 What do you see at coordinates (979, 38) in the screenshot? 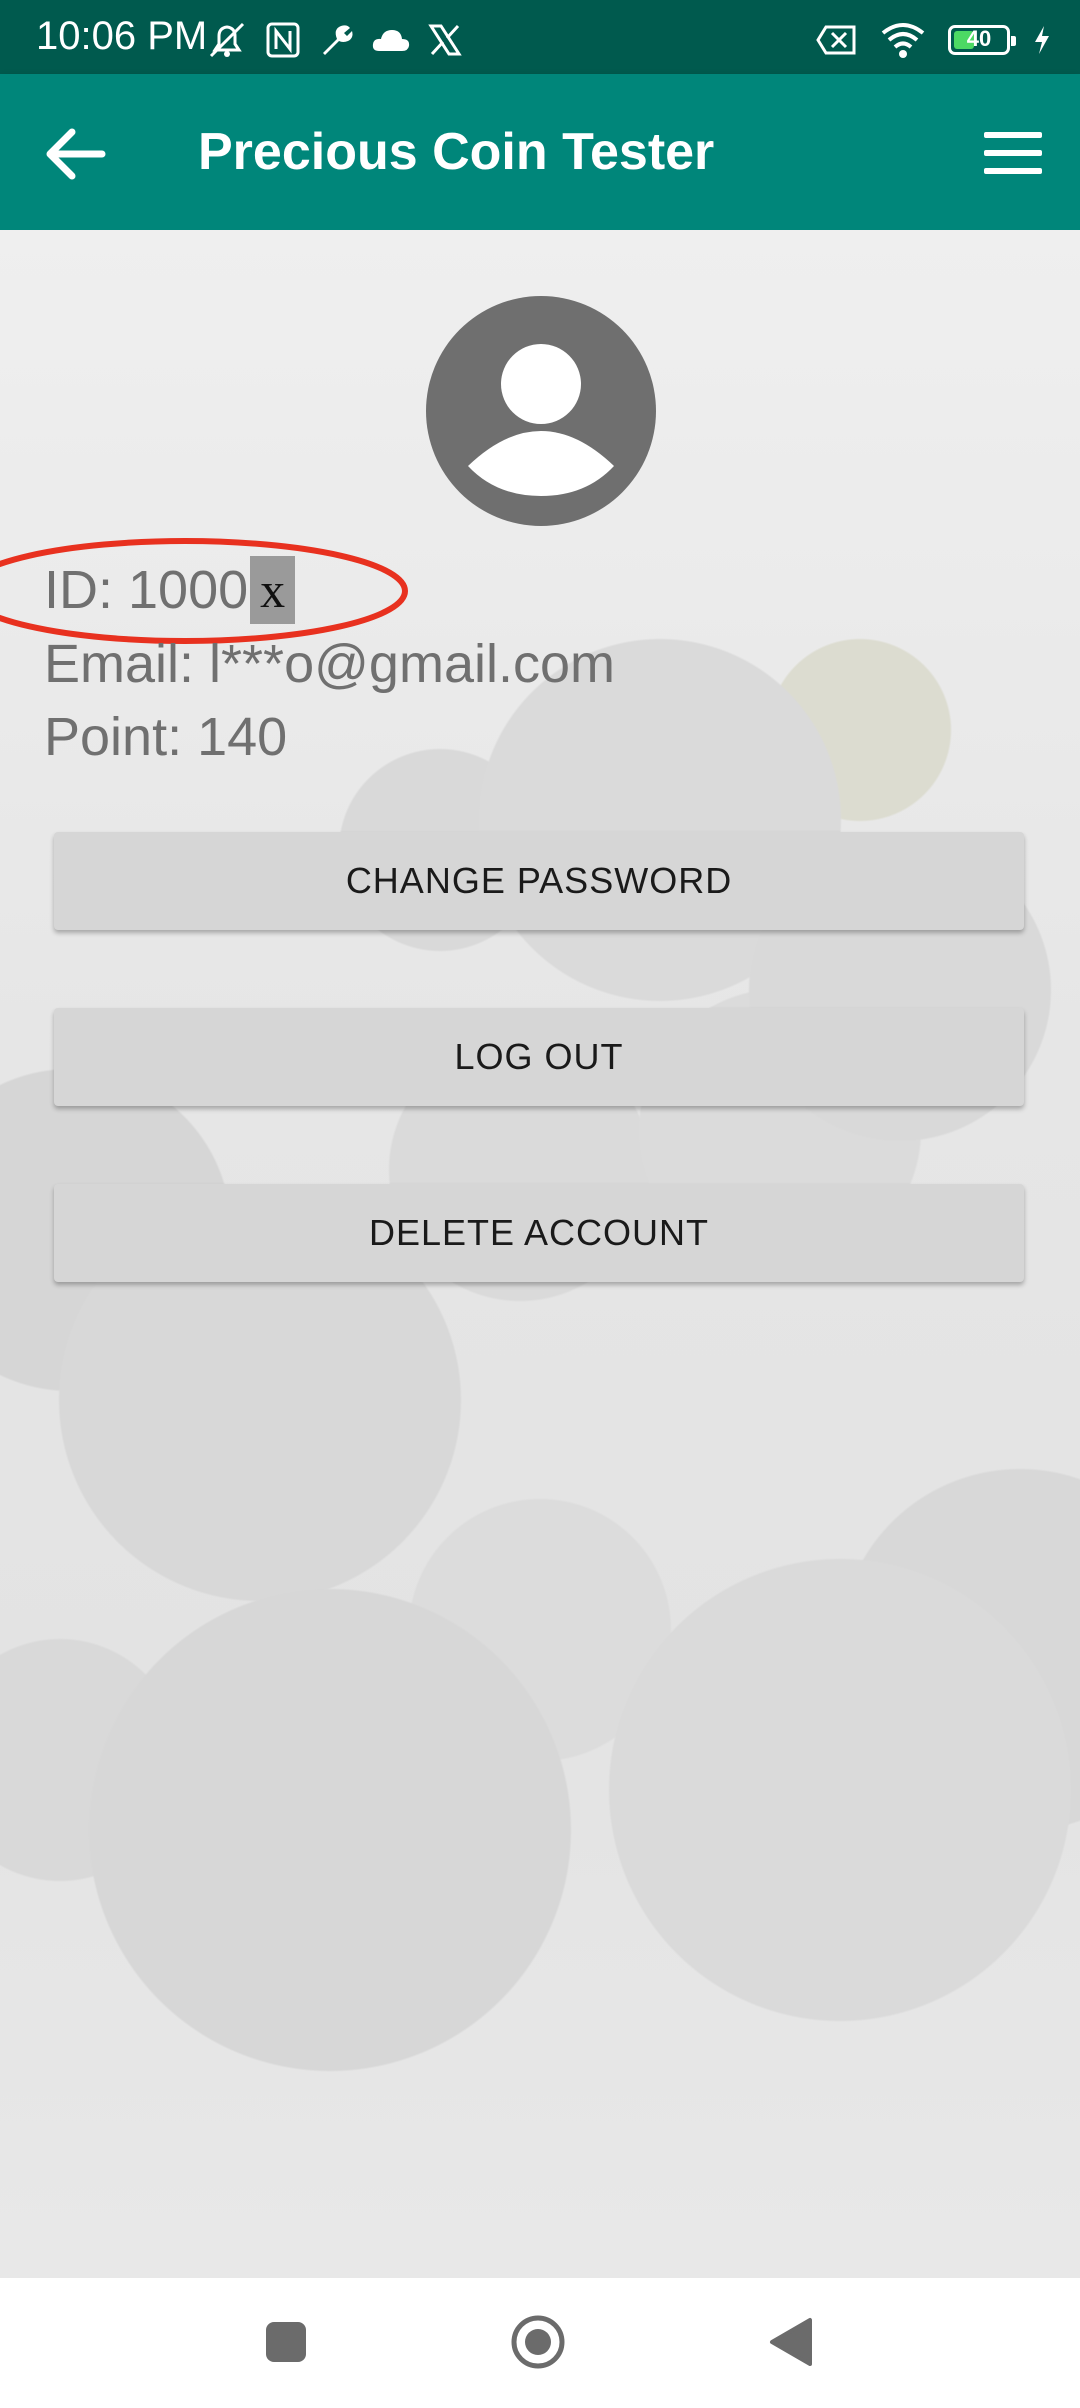
I see `battery-level: 40` at bounding box center [979, 38].